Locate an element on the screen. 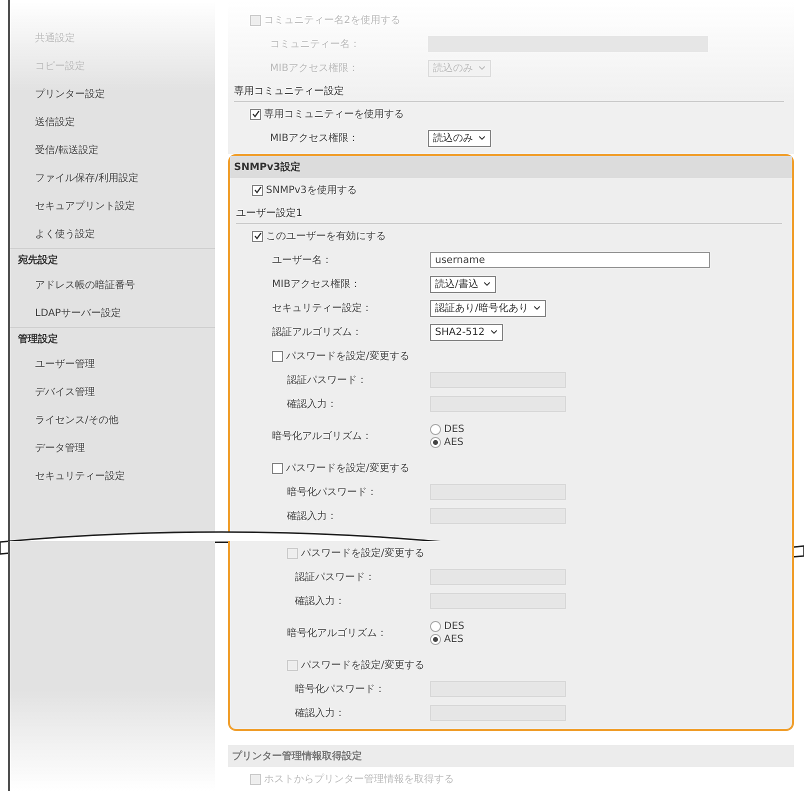  field-label: ユーザー名： is located at coordinates (302, 260).